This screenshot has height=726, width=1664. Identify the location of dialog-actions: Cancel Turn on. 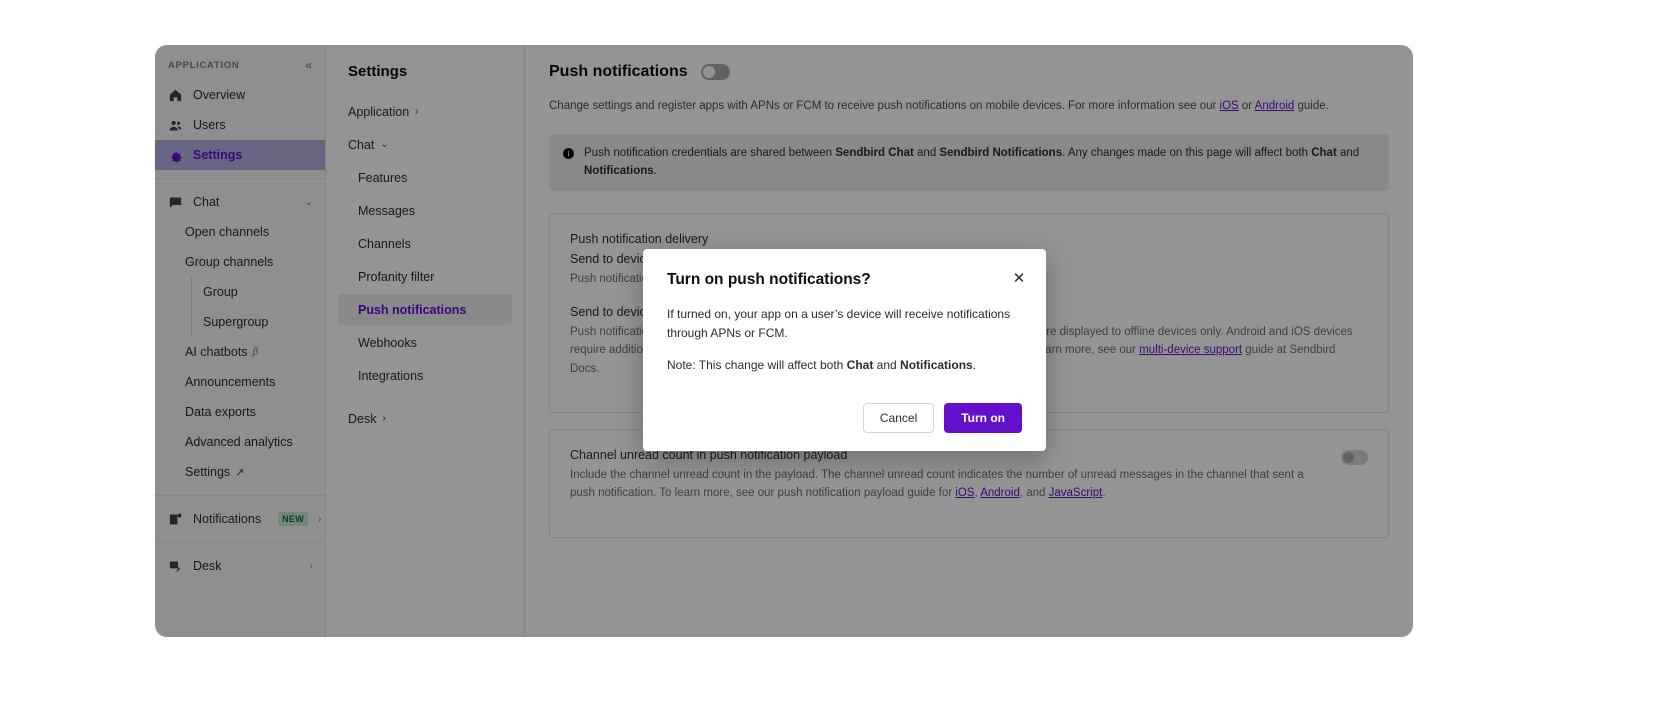
(844, 417).